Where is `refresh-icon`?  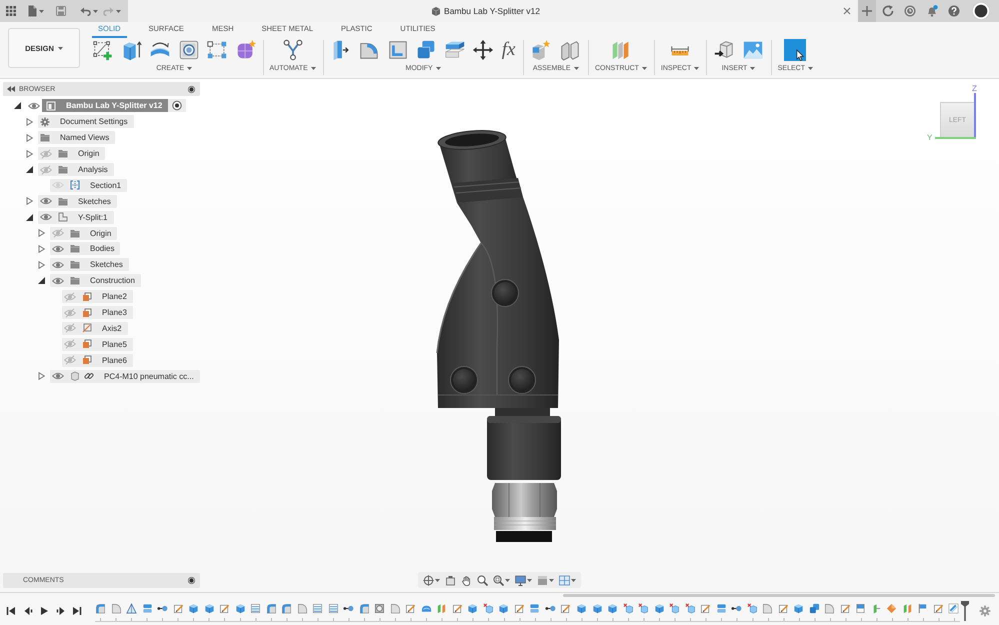
refresh-icon is located at coordinates (888, 11).